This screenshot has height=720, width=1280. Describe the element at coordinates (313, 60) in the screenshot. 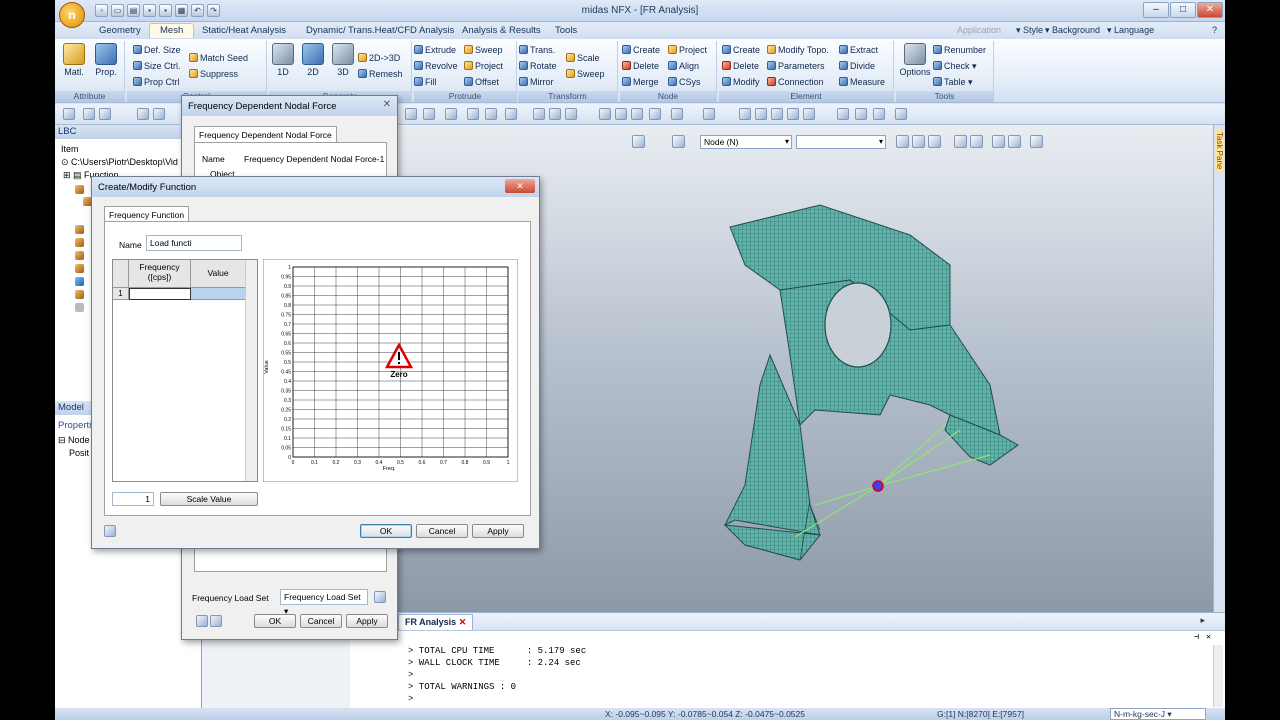

I see `mesh-2d-button: 2D` at that location.